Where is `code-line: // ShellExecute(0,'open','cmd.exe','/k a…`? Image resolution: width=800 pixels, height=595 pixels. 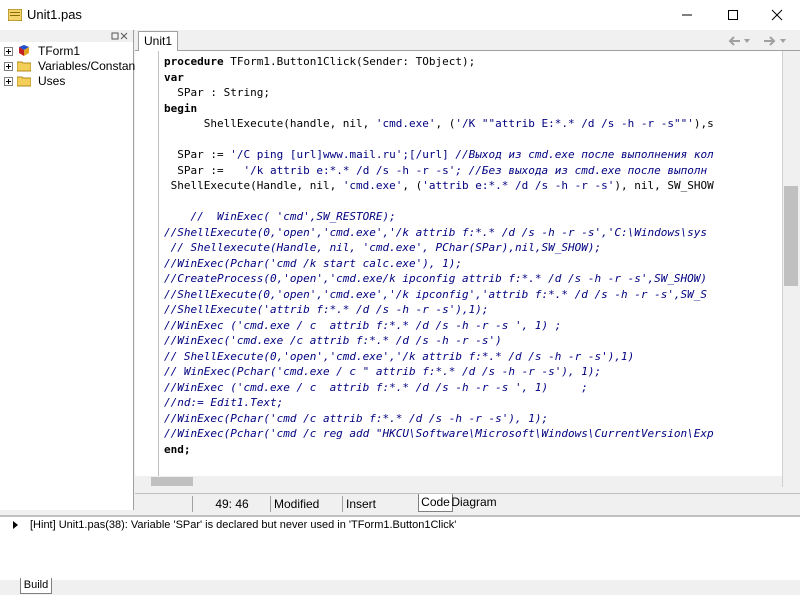
code-line: // ShellExecute(0,'open','cmd.exe','/k a… is located at coordinates (439, 357).